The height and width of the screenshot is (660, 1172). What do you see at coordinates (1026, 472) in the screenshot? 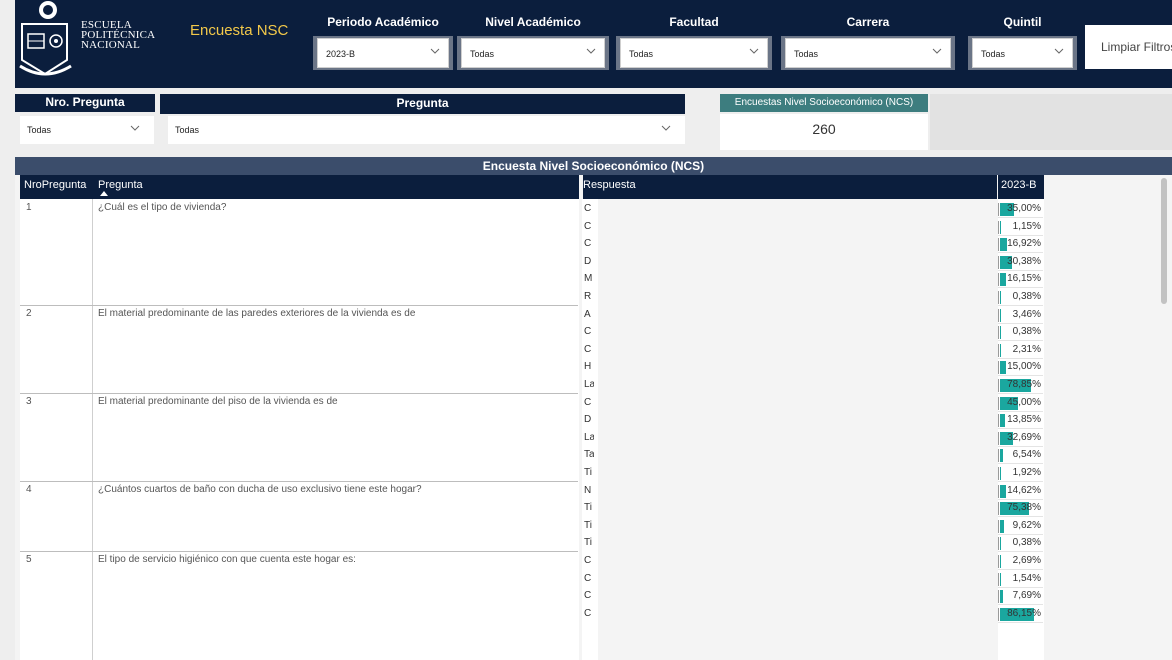
I see `cell-value: 1,92%` at bounding box center [1026, 472].